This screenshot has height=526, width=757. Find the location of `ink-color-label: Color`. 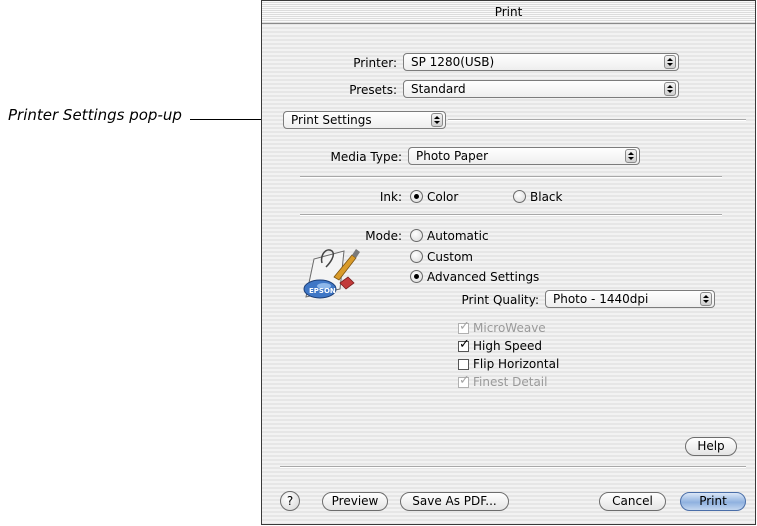

ink-color-label: Color is located at coordinates (443, 197).